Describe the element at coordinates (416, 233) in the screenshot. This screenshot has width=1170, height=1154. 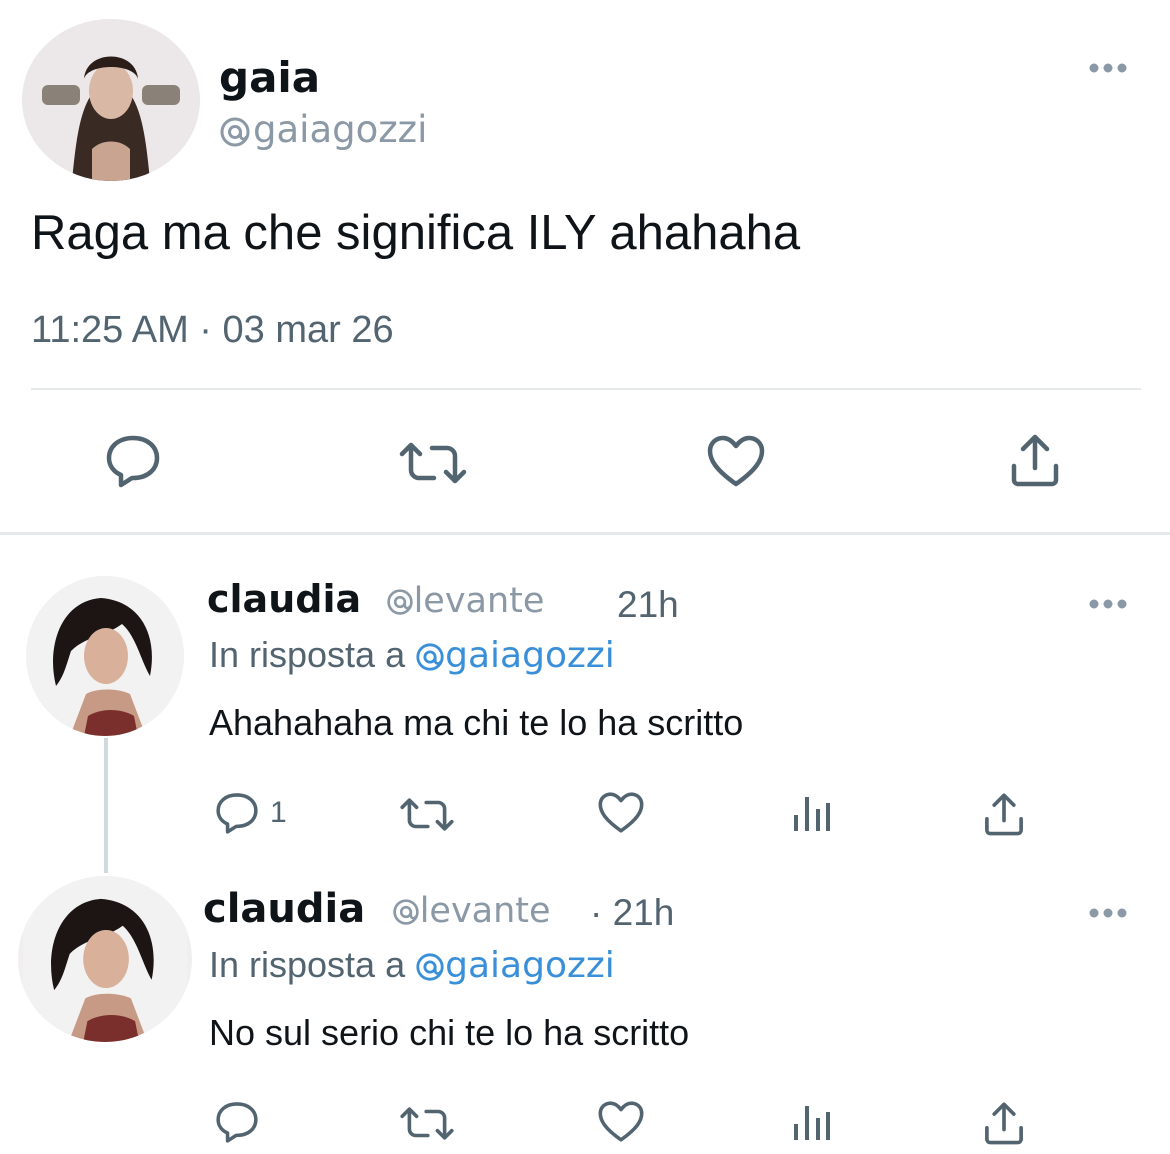
I see `post-text: Raga ma che significa ILY ahahaha` at that location.